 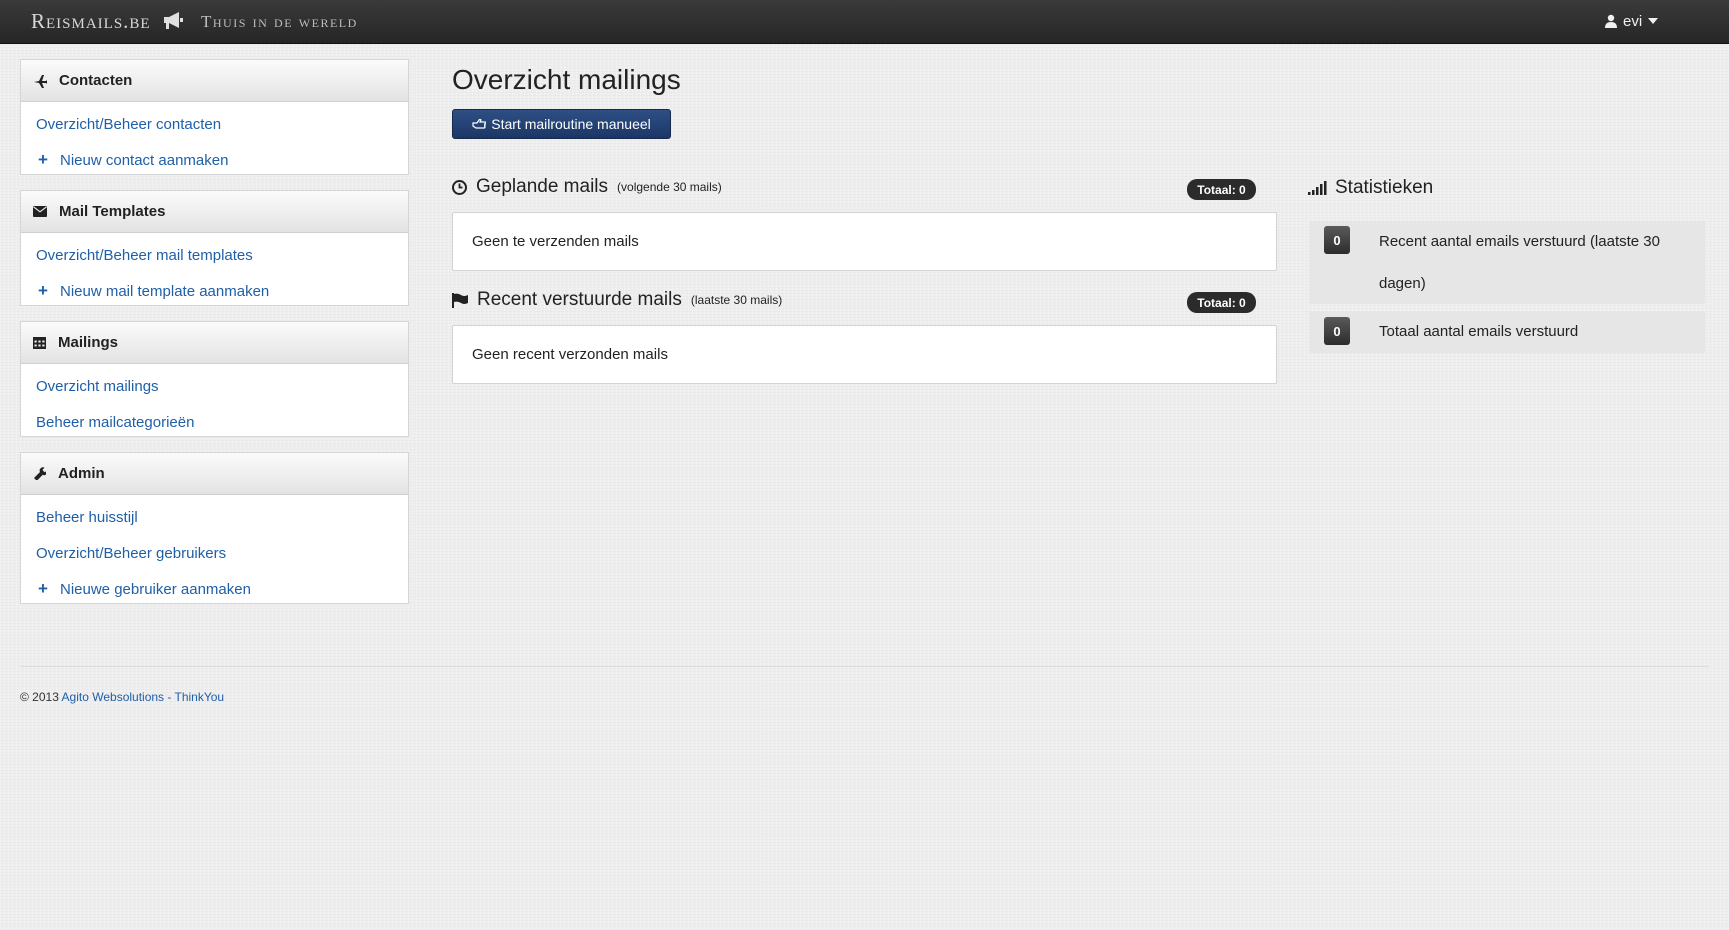 I want to click on link-nieuw-template: + Nieuw mail template aanmaken, so click(x=214, y=291).